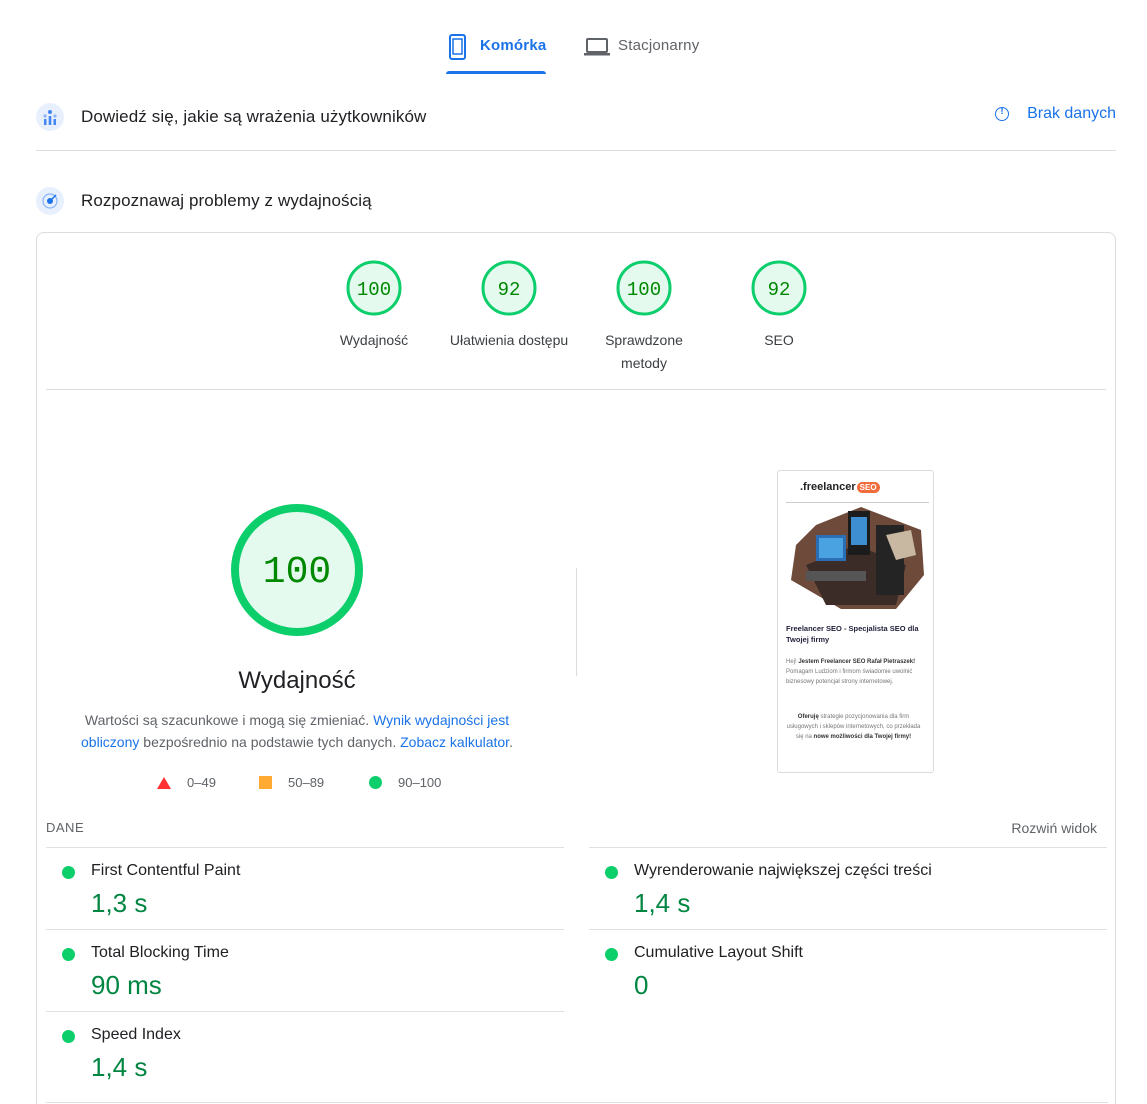 The width and height of the screenshot is (1147, 1104). Describe the element at coordinates (136, 1034) in the screenshot. I see `metric-name: Speed Index` at that location.